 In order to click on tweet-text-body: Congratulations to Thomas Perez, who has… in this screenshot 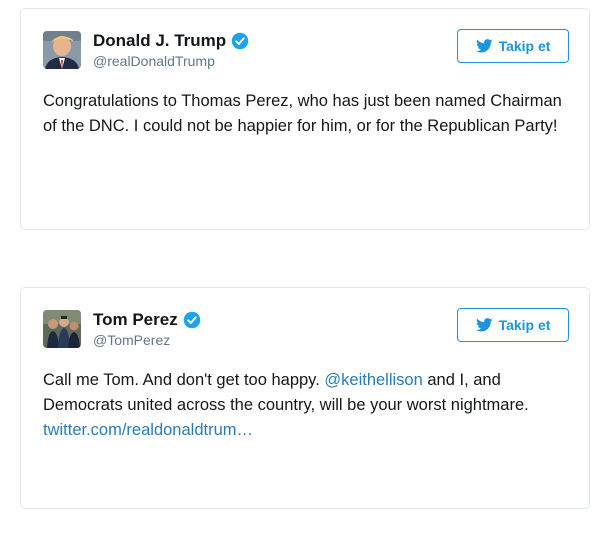, I will do `click(302, 113)`.